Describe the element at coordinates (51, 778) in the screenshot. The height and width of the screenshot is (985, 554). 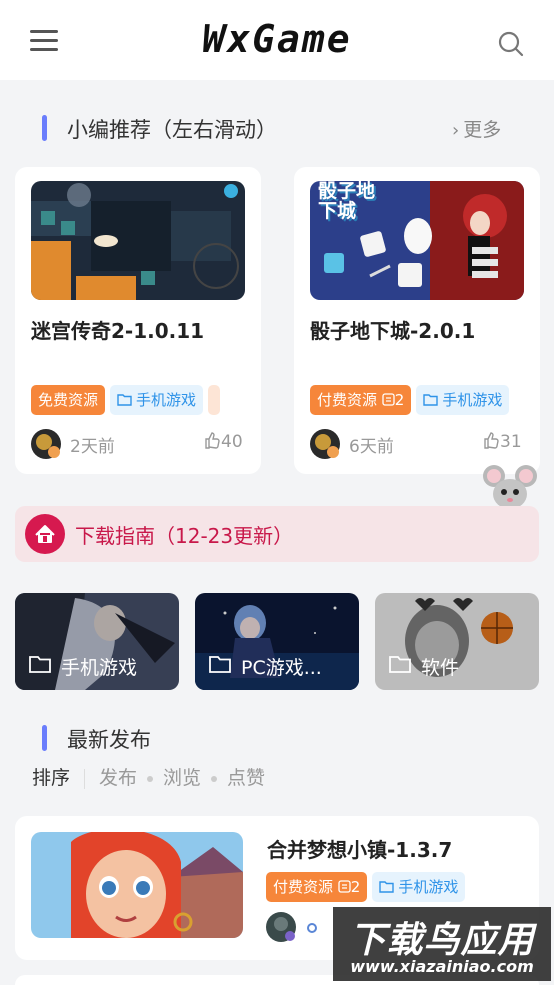
I see `sort-label: 排序` at that location.